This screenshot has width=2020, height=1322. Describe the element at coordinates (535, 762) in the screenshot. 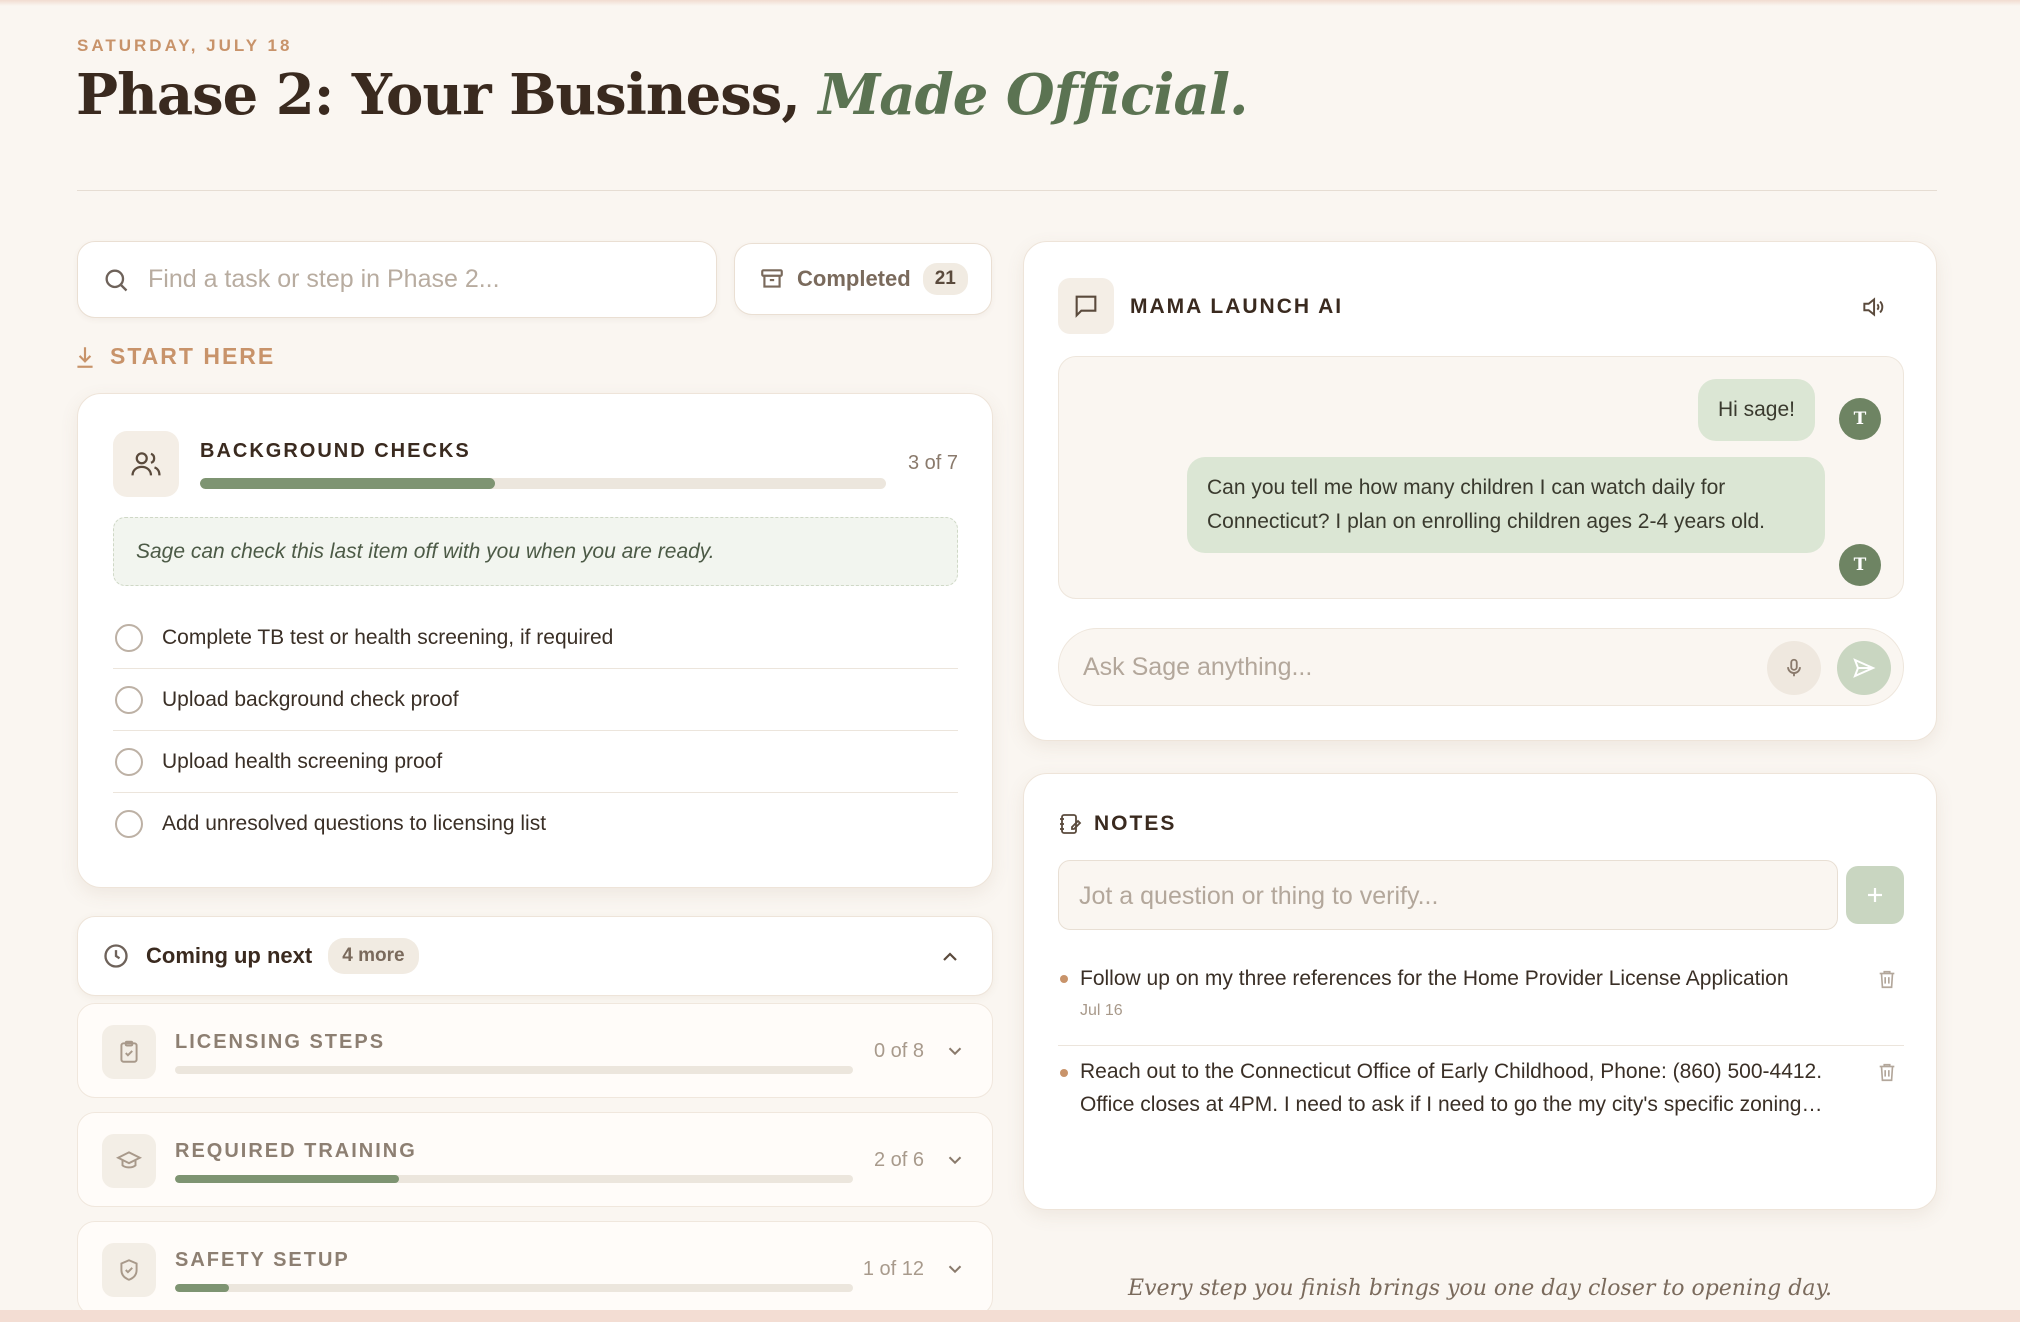

I see `task-item: Upload health screening proof` at that location.